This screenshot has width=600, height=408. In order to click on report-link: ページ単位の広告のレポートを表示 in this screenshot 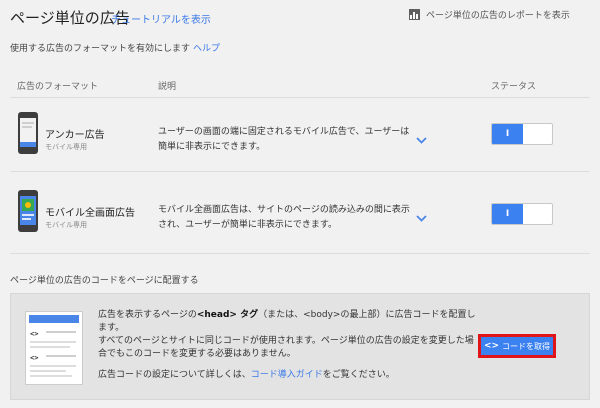, I will do `click(489, 14)`.